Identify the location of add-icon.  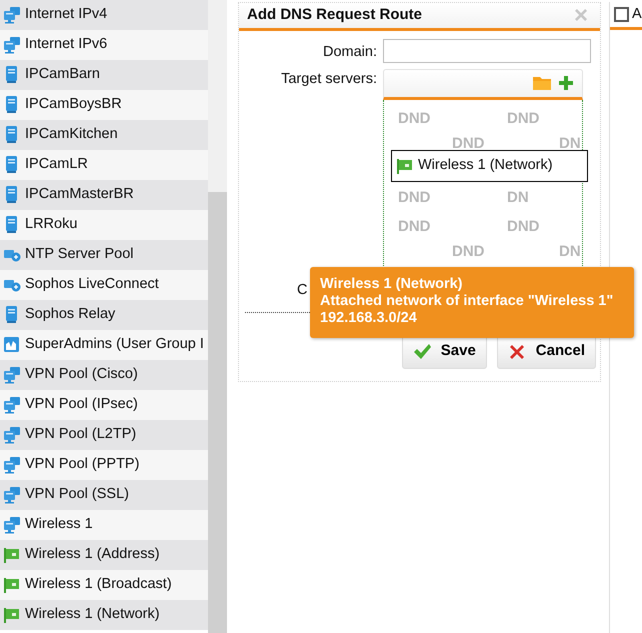
(566, 83).